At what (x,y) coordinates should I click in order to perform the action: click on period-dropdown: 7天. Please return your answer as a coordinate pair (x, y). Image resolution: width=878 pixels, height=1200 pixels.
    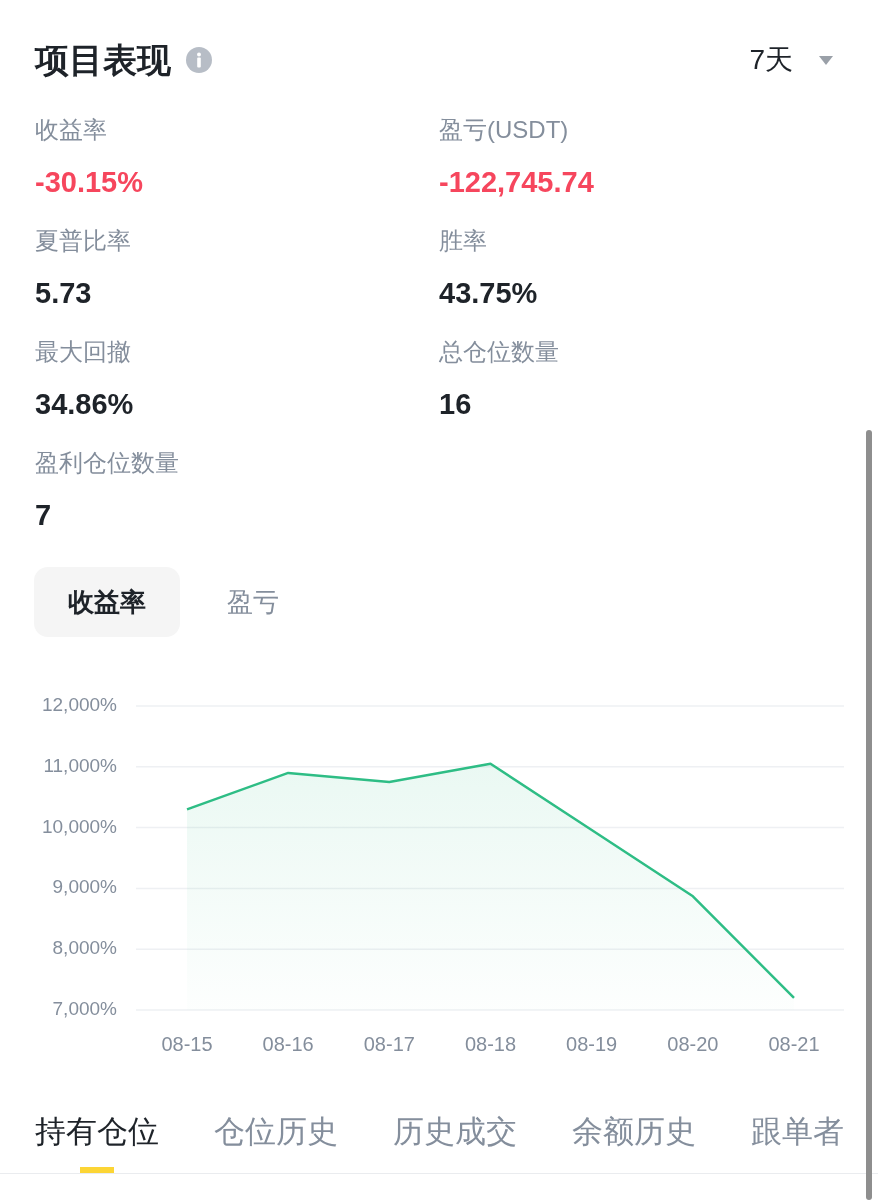
    Looking at the image, I should click on (791, 60).